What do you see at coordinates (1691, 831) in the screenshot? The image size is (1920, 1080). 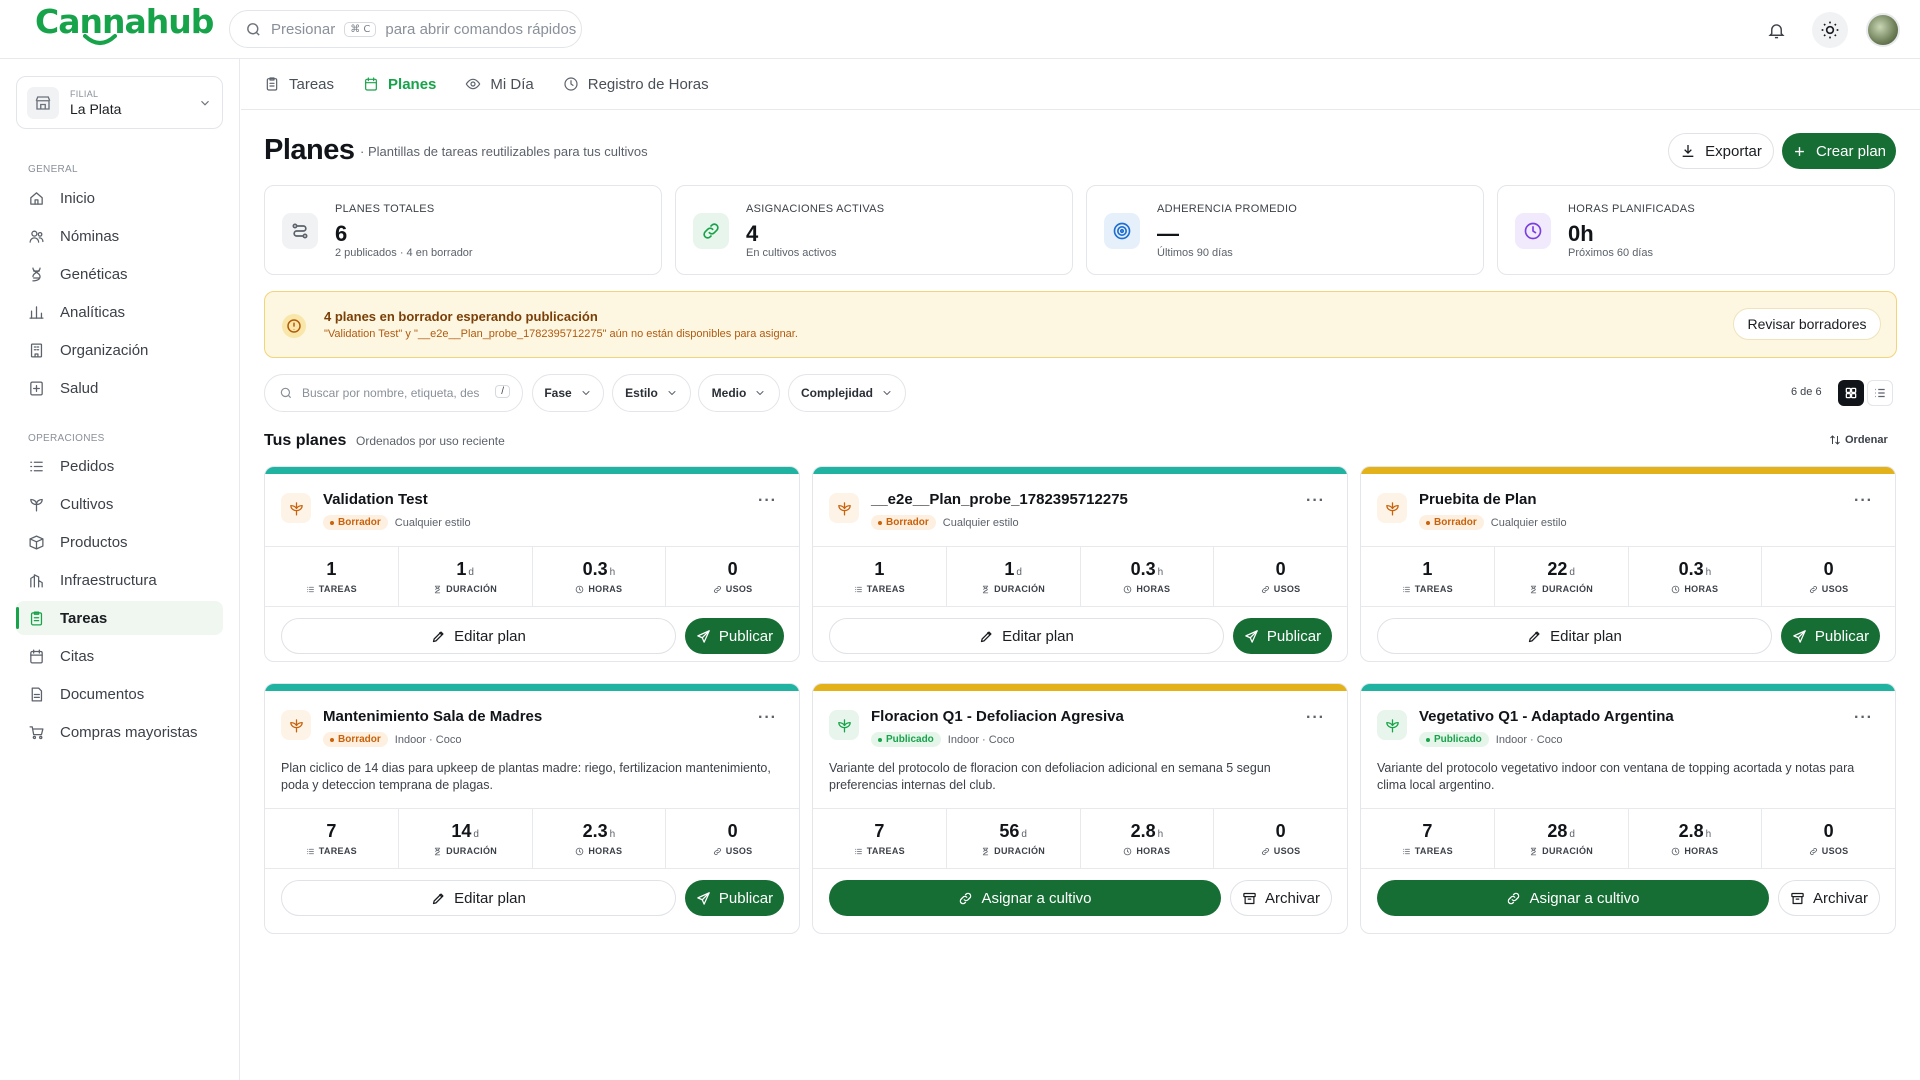 I see `metric-value: 2.8` at bounding box center [1691, 831].